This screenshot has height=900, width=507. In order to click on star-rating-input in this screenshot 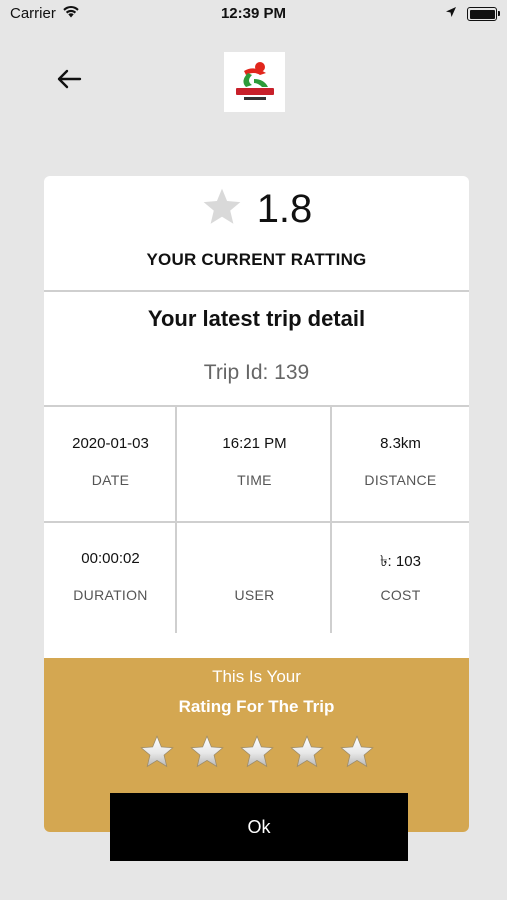, I will do `click(256, 752)`.